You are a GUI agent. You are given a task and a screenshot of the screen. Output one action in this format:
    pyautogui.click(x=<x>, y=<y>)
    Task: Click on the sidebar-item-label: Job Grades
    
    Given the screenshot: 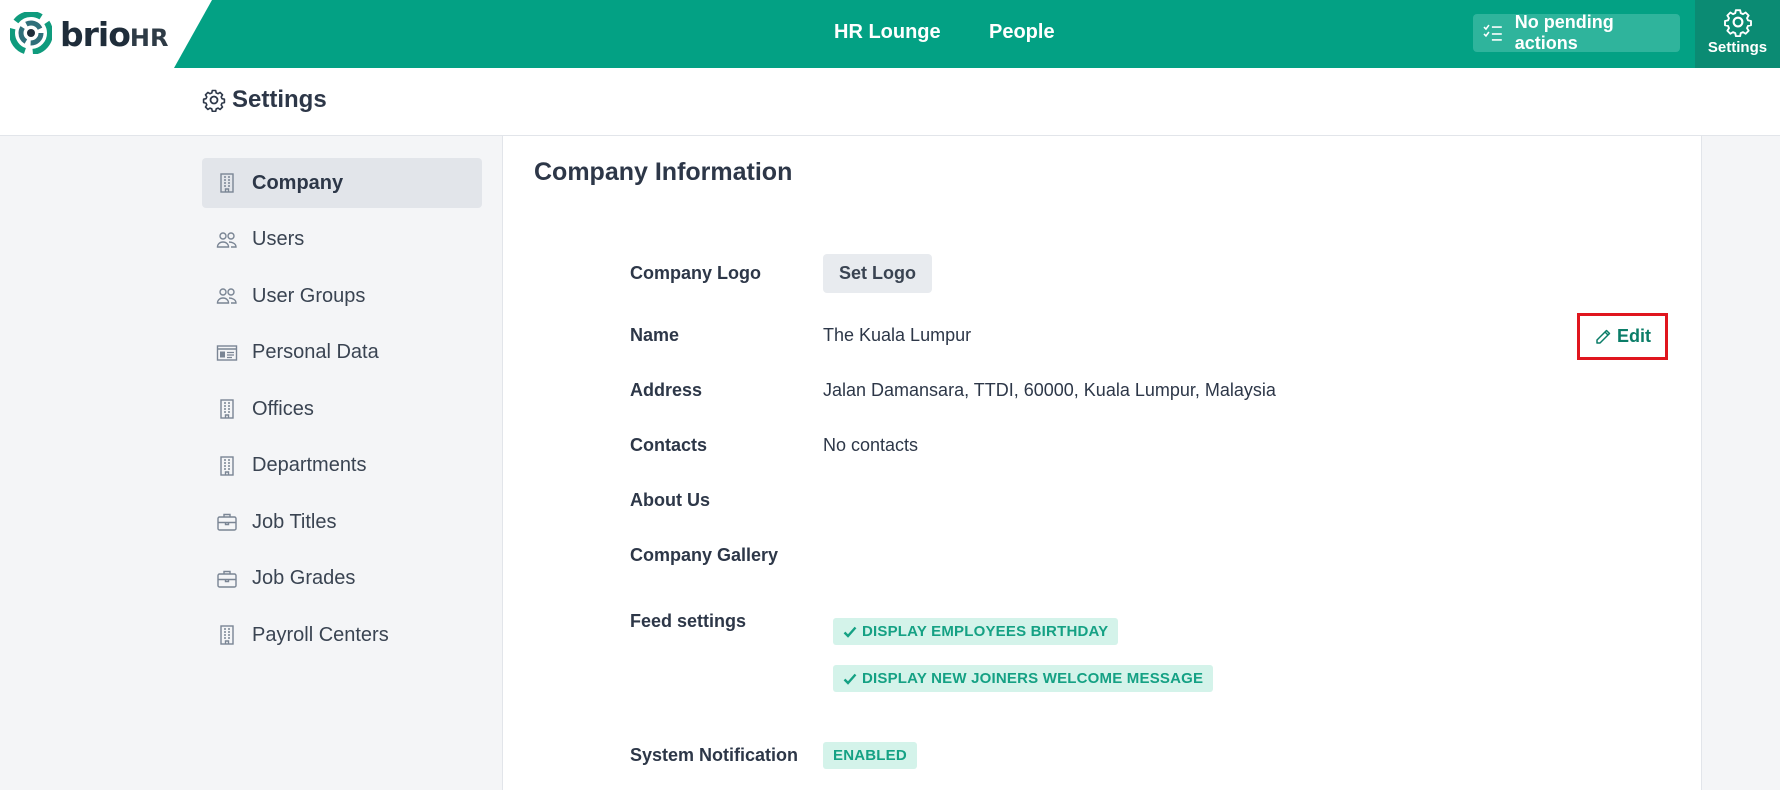 What is the action you would take?
    pyautogui.click(x=304, y=578)
    